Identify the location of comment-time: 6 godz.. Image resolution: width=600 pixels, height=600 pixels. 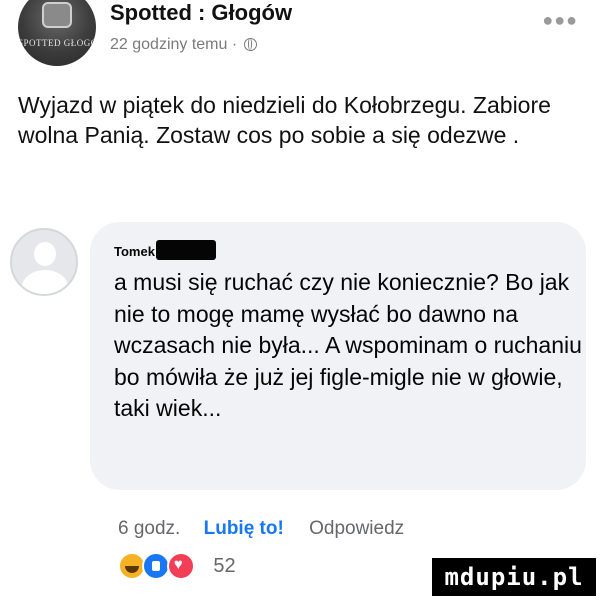
(149, 528).